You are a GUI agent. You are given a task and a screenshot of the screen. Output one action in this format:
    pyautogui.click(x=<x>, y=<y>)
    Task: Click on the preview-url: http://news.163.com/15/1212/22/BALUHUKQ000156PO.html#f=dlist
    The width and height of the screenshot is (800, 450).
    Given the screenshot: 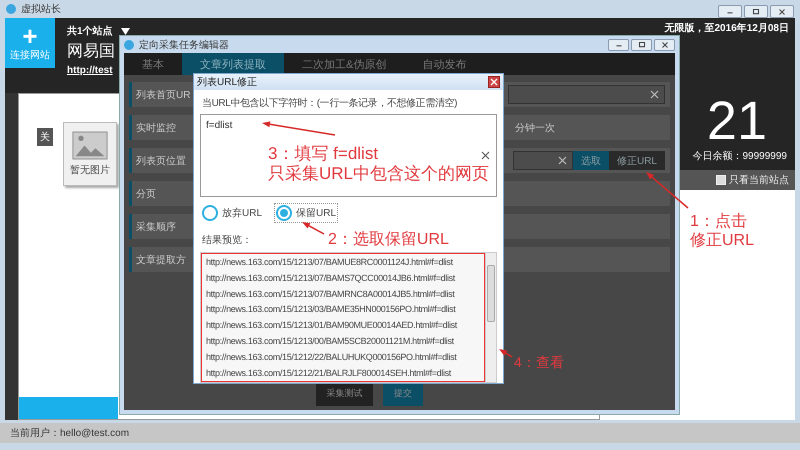 What is the action you would take?
    pyautogui.click(x=332, y=357)
    